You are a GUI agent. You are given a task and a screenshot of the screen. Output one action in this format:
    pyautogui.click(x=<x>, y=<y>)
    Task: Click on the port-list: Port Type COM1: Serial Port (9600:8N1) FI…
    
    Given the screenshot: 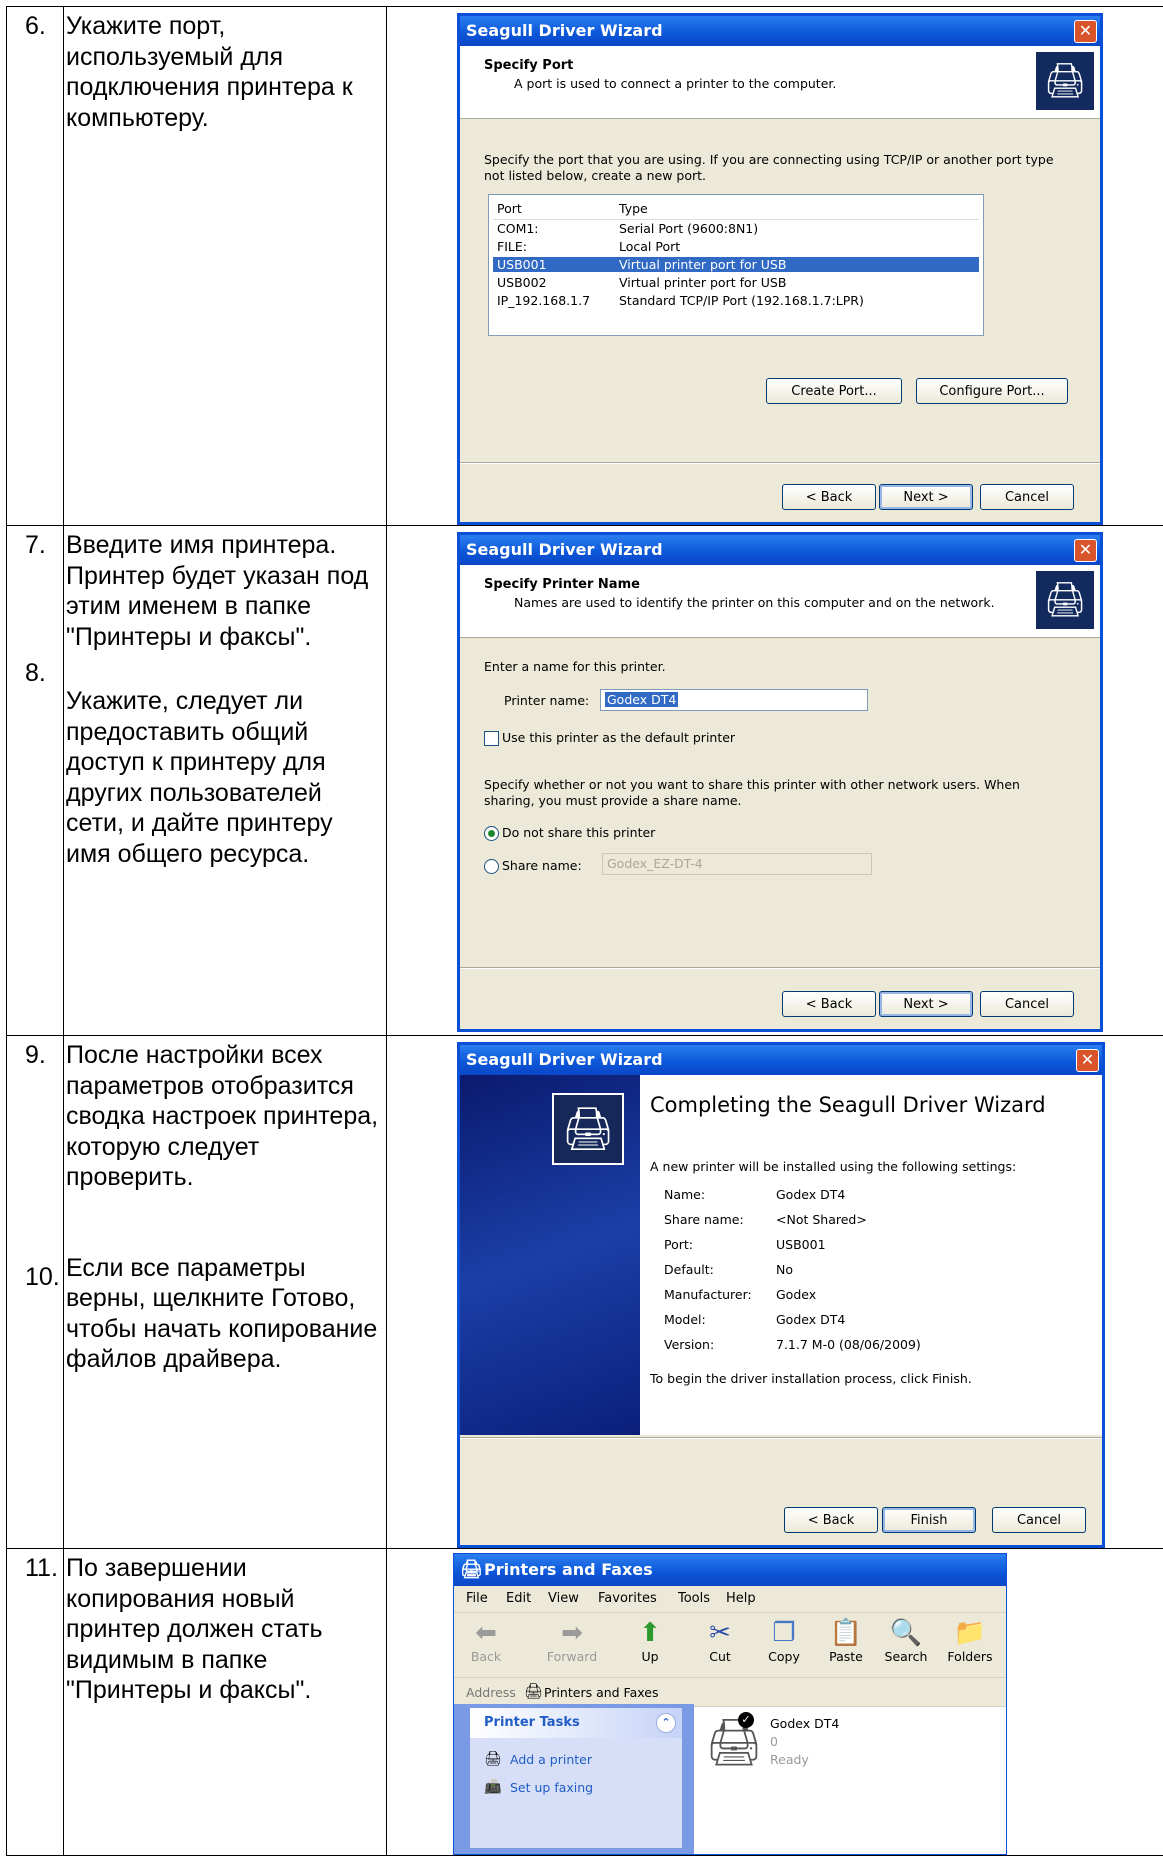 What is the action you would take?
    pyautogui.click(x=736, y=265)
    